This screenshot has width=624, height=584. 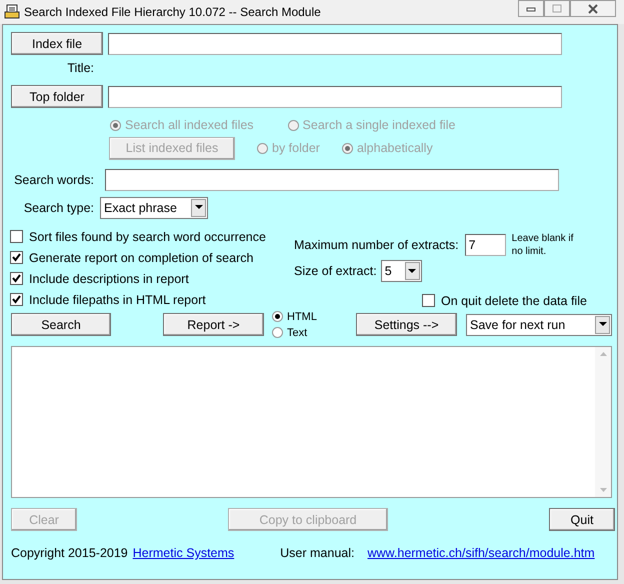 I want to click on top-folder-field, so click(x=335, y=97).